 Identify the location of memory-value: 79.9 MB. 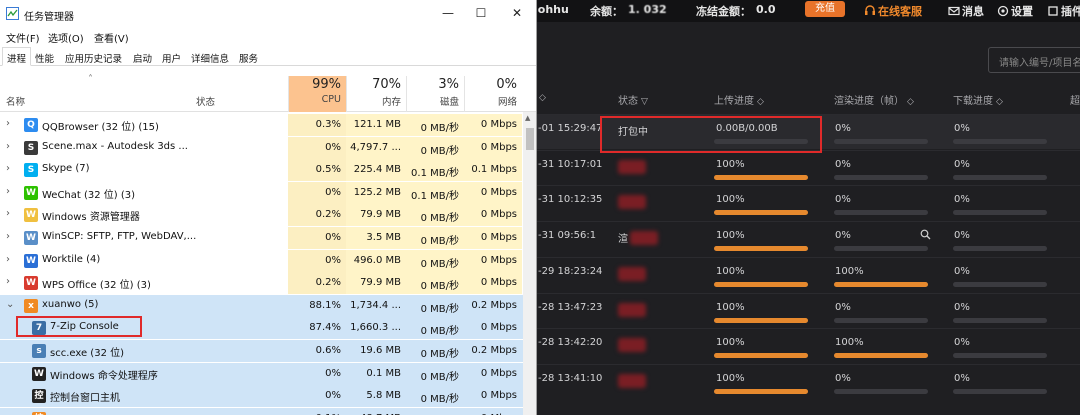
(376, 215).